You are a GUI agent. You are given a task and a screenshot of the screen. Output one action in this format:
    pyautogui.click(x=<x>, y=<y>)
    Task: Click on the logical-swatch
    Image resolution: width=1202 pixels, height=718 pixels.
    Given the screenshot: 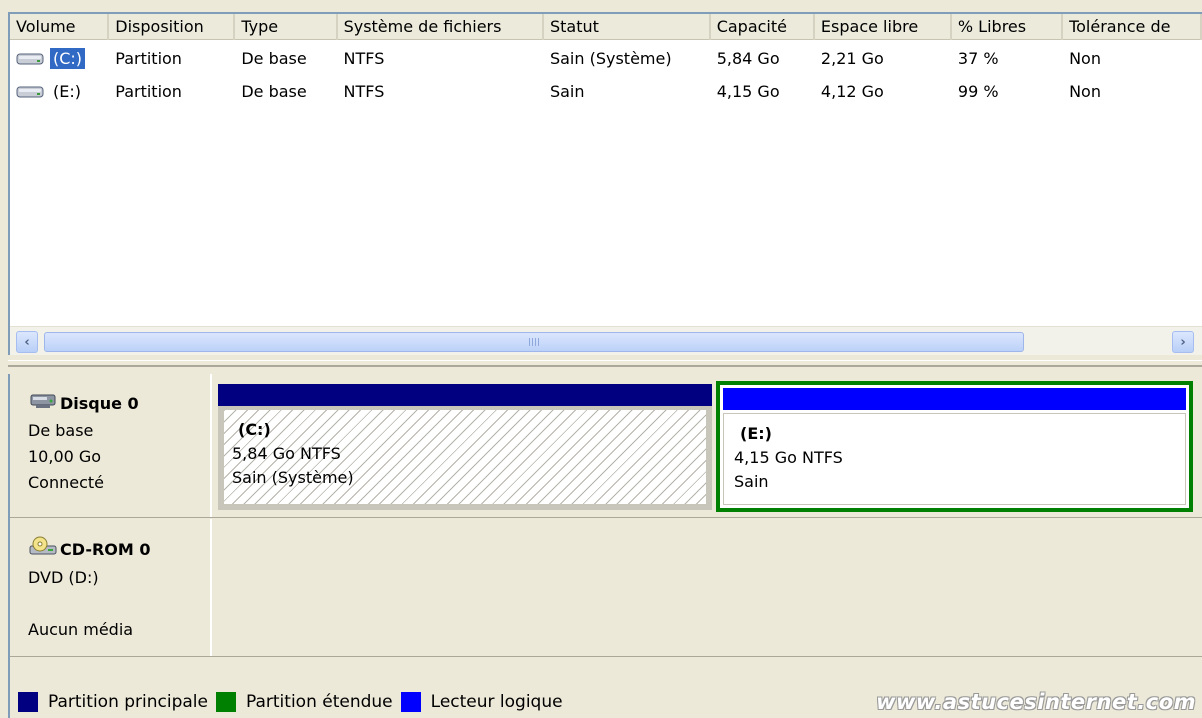 What is the action you would take?
    pyautogui.click(x=410, y=702)
    